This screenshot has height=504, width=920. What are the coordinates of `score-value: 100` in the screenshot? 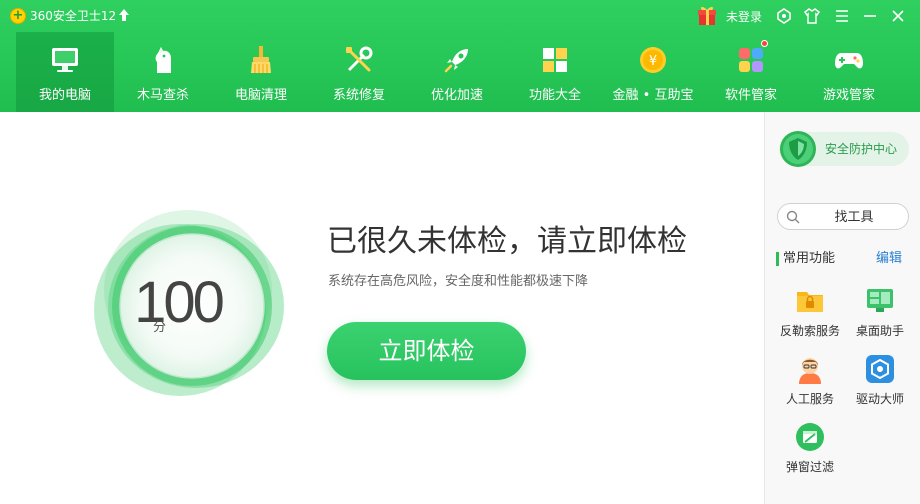 It's located at (179, 302).